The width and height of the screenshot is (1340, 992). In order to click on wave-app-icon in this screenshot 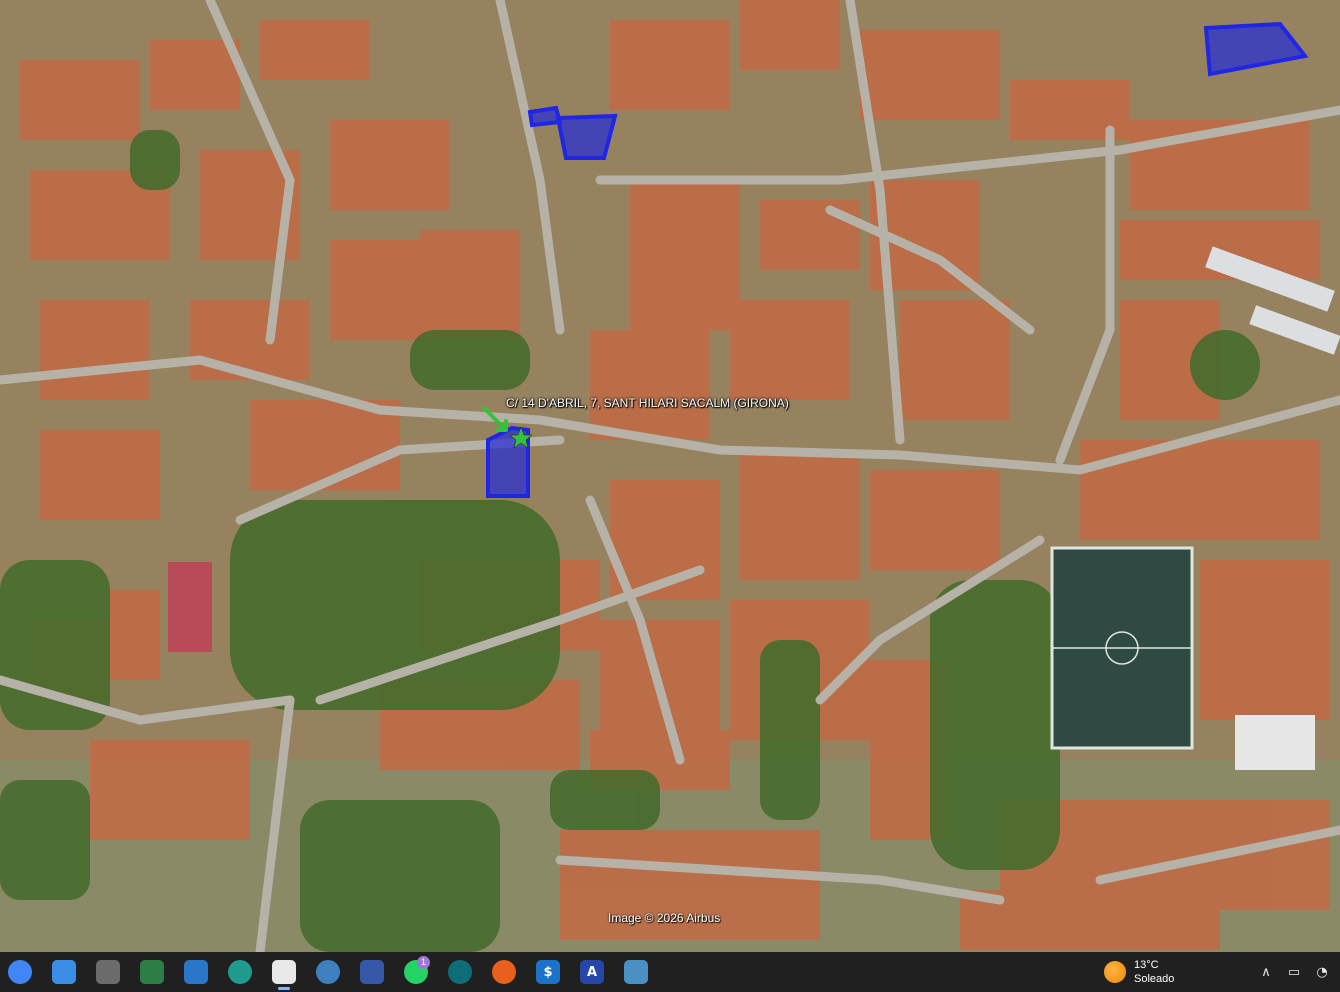, I will do `click(460, 972)`.